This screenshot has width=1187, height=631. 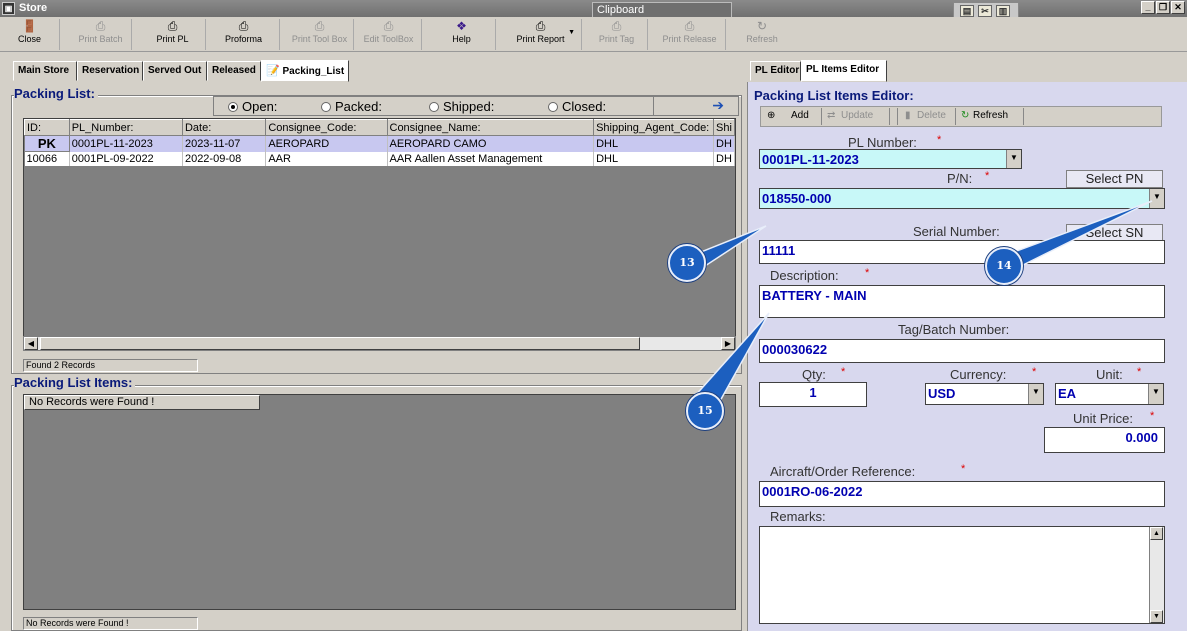 What do you see at coordinates (462, 34) in the screenshot?
I see `help-button: ❖ Help` at bounding box center [462, 34].